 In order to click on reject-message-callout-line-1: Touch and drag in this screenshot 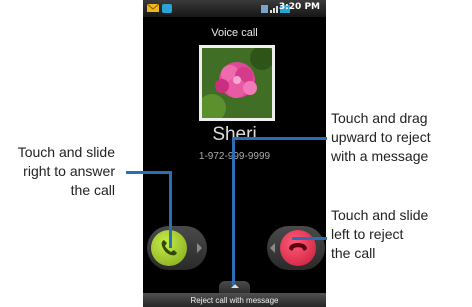, I will do `click(379, 118)`.